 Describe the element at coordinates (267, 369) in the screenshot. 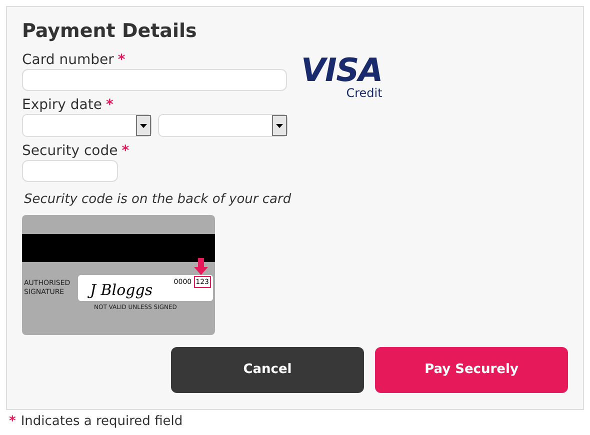

I see `cancel-button: Cancel` at that location.